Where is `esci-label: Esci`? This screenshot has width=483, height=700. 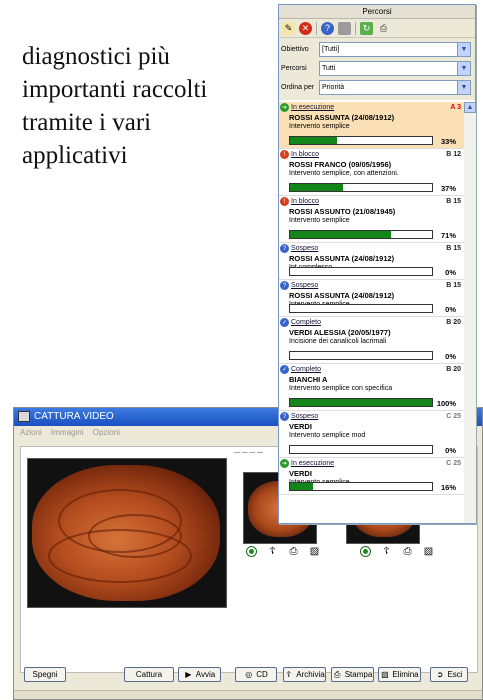
esci-label: Esci is located at coordinates (455, 674).